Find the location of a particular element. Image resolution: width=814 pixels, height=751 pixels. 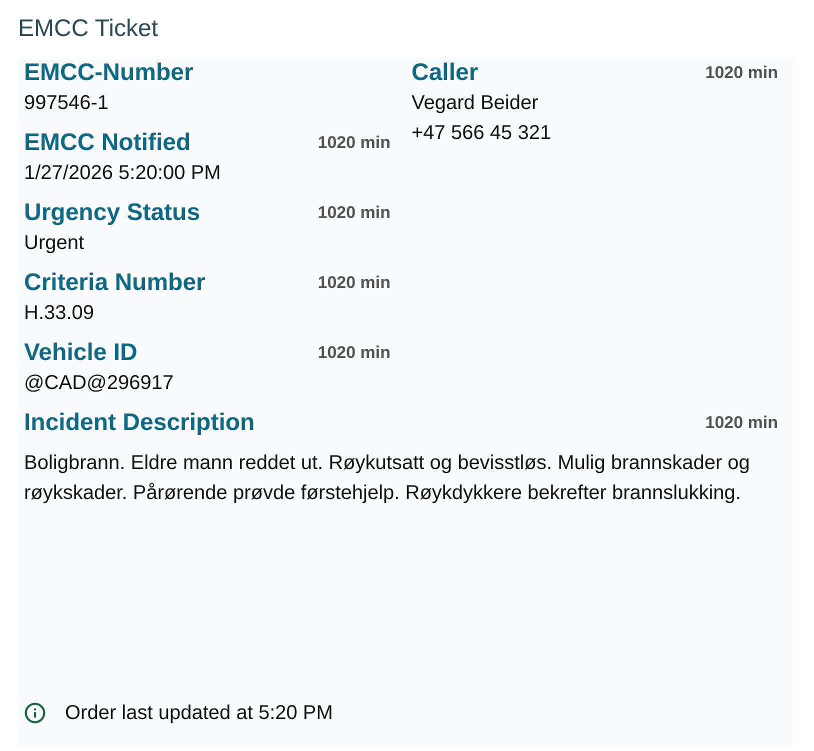

field-label: Caller is located at coordinates (445, 73).